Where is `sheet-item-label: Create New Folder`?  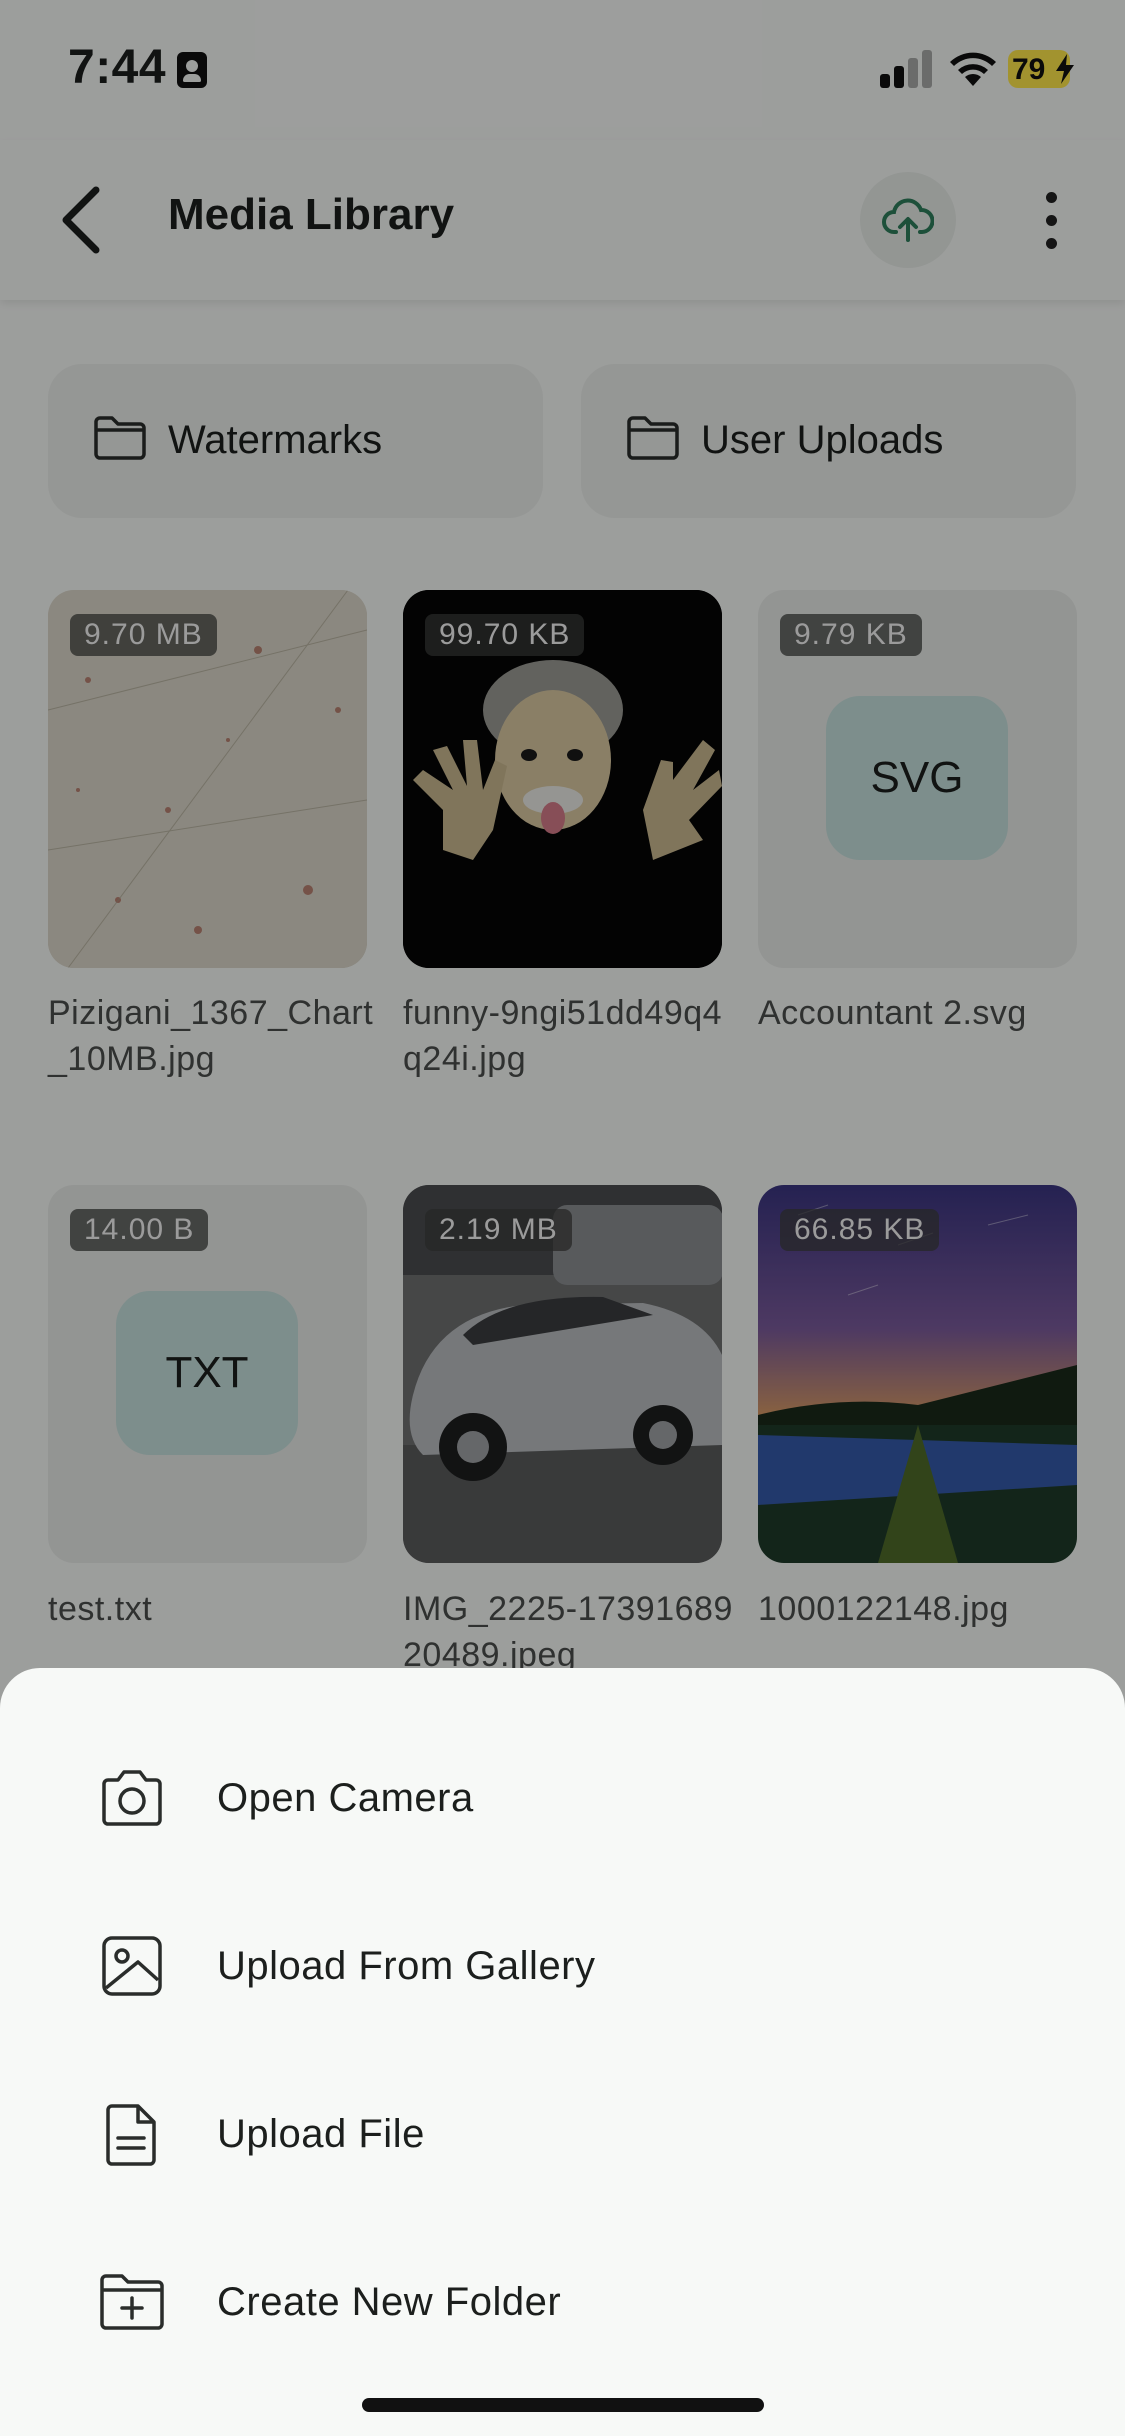 sheet-item-label: Create New Folder is located at coordinates (389, 2302).